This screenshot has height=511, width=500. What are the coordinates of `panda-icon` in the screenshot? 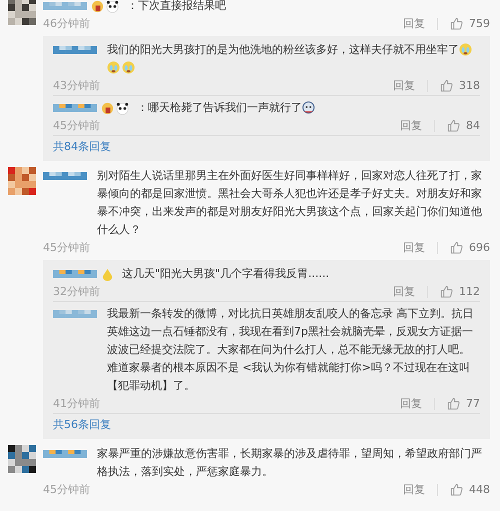 It's located at (122, 108).